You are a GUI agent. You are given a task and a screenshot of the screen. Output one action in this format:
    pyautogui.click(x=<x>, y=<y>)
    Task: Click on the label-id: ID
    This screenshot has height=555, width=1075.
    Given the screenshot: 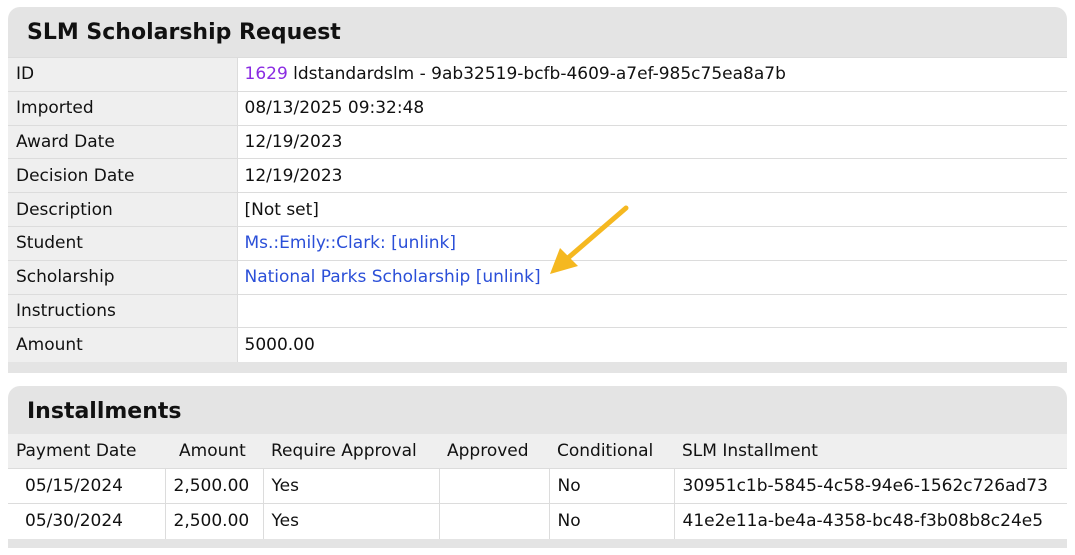 What is the action you would take?
    pyautogui.click(x=122, y=74)
    